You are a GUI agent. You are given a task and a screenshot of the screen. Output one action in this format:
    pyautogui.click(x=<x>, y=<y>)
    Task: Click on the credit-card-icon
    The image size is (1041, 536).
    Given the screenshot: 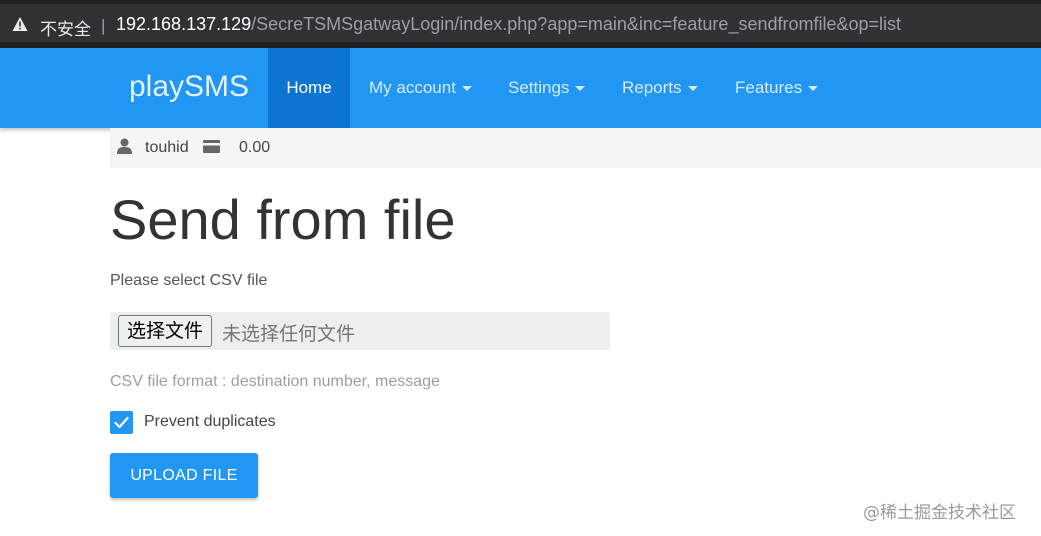 What is the action you would take?
    pyautogui.click(x=211, y=146)
    